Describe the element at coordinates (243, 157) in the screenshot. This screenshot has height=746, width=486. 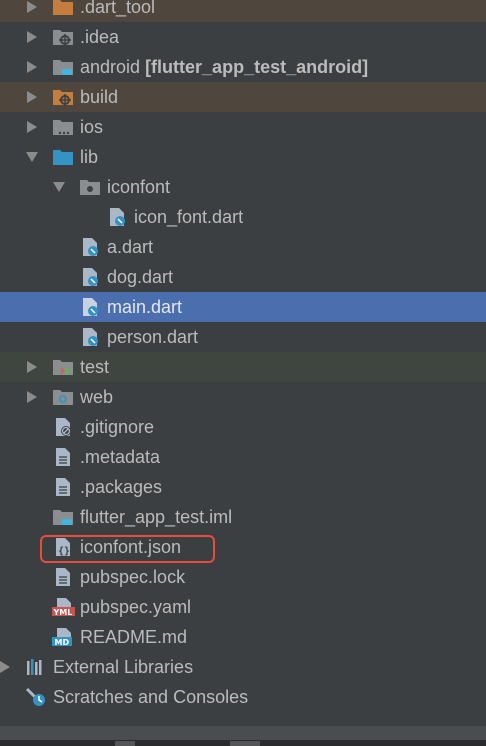
I see `tree-item-lib: lib` at that location.